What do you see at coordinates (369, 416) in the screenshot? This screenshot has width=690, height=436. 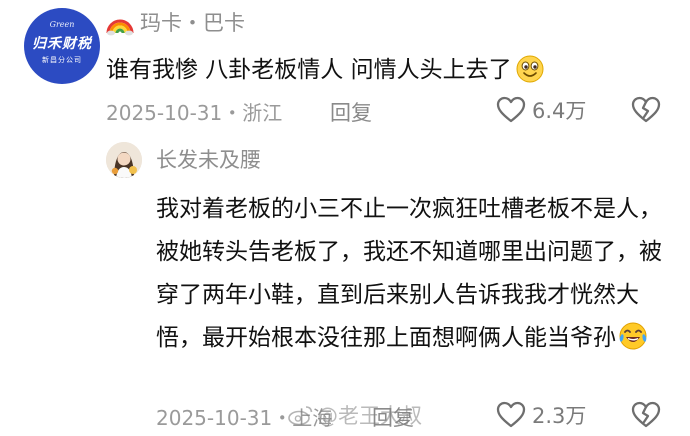 I see `watermark-text: @老王大叔` at bounding box center [369, 416].